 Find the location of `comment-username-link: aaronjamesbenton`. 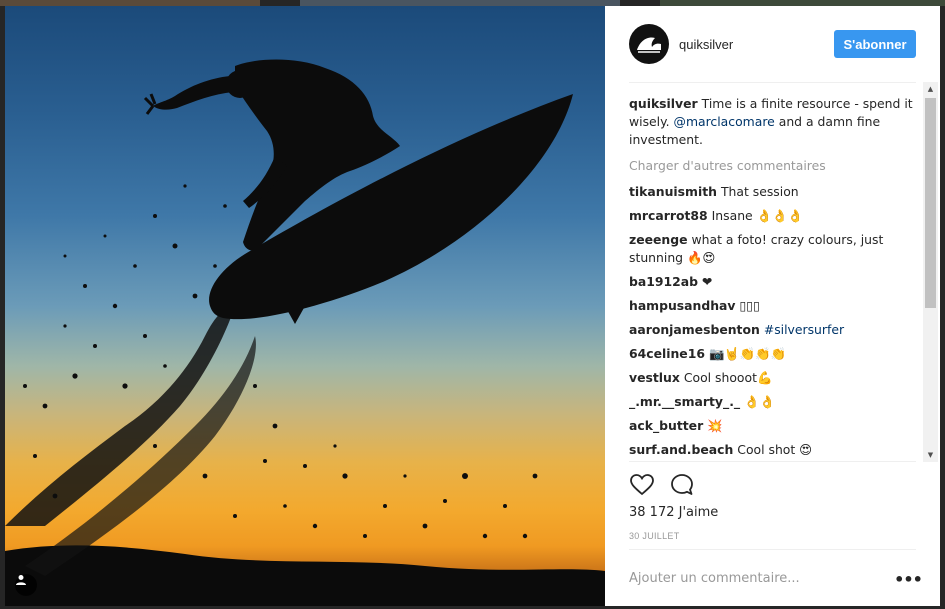

comment-username-link: aaronjamesbenton is located at coordinates (694, 329).